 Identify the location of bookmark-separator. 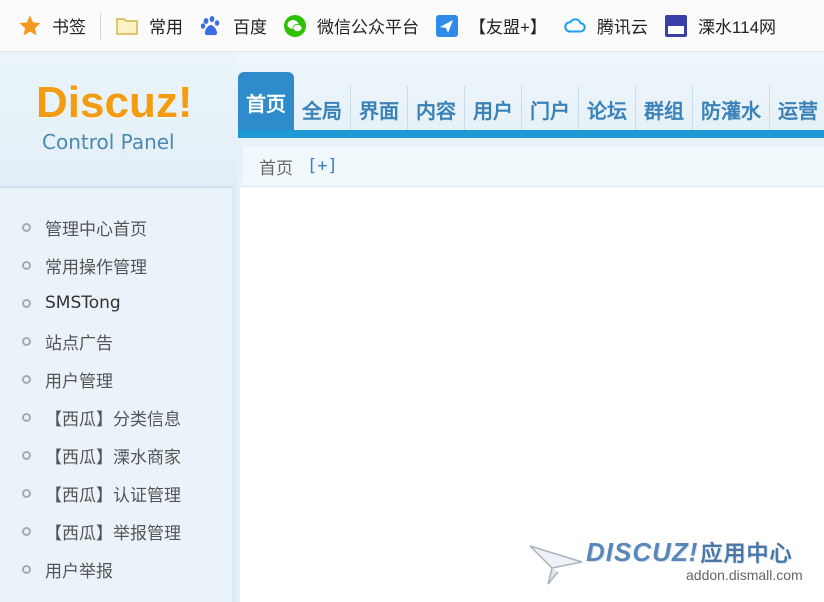
(100, 25).